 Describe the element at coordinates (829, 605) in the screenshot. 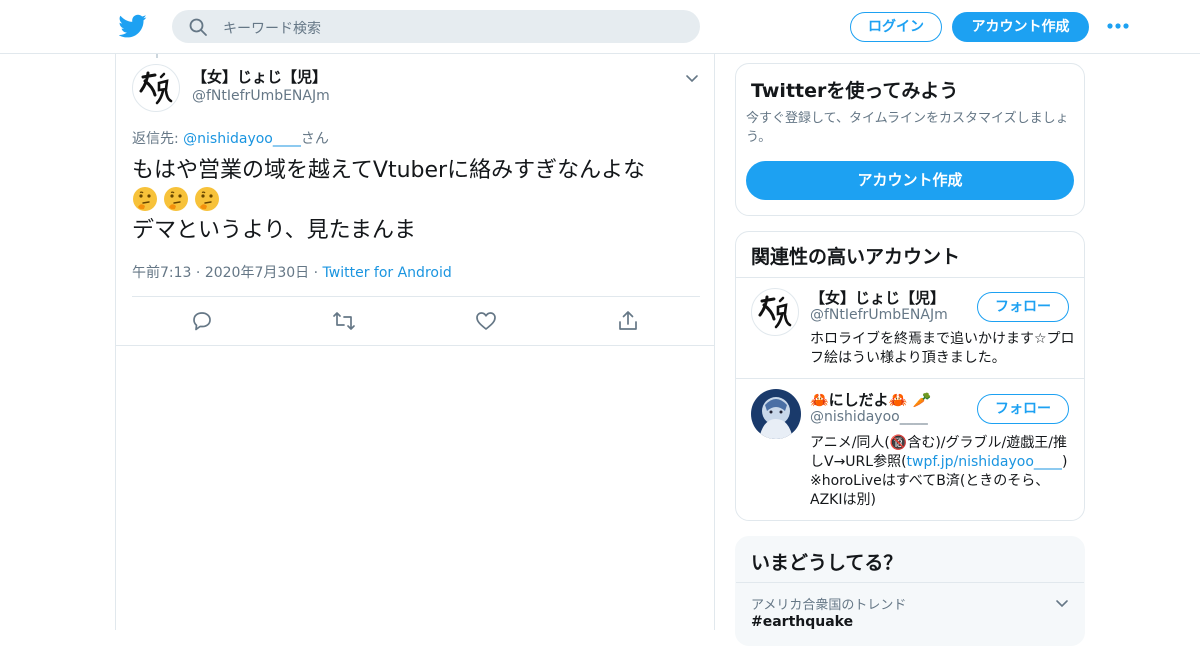

I see `trend-location: アメリカ合衆国のトレンド` at that location.